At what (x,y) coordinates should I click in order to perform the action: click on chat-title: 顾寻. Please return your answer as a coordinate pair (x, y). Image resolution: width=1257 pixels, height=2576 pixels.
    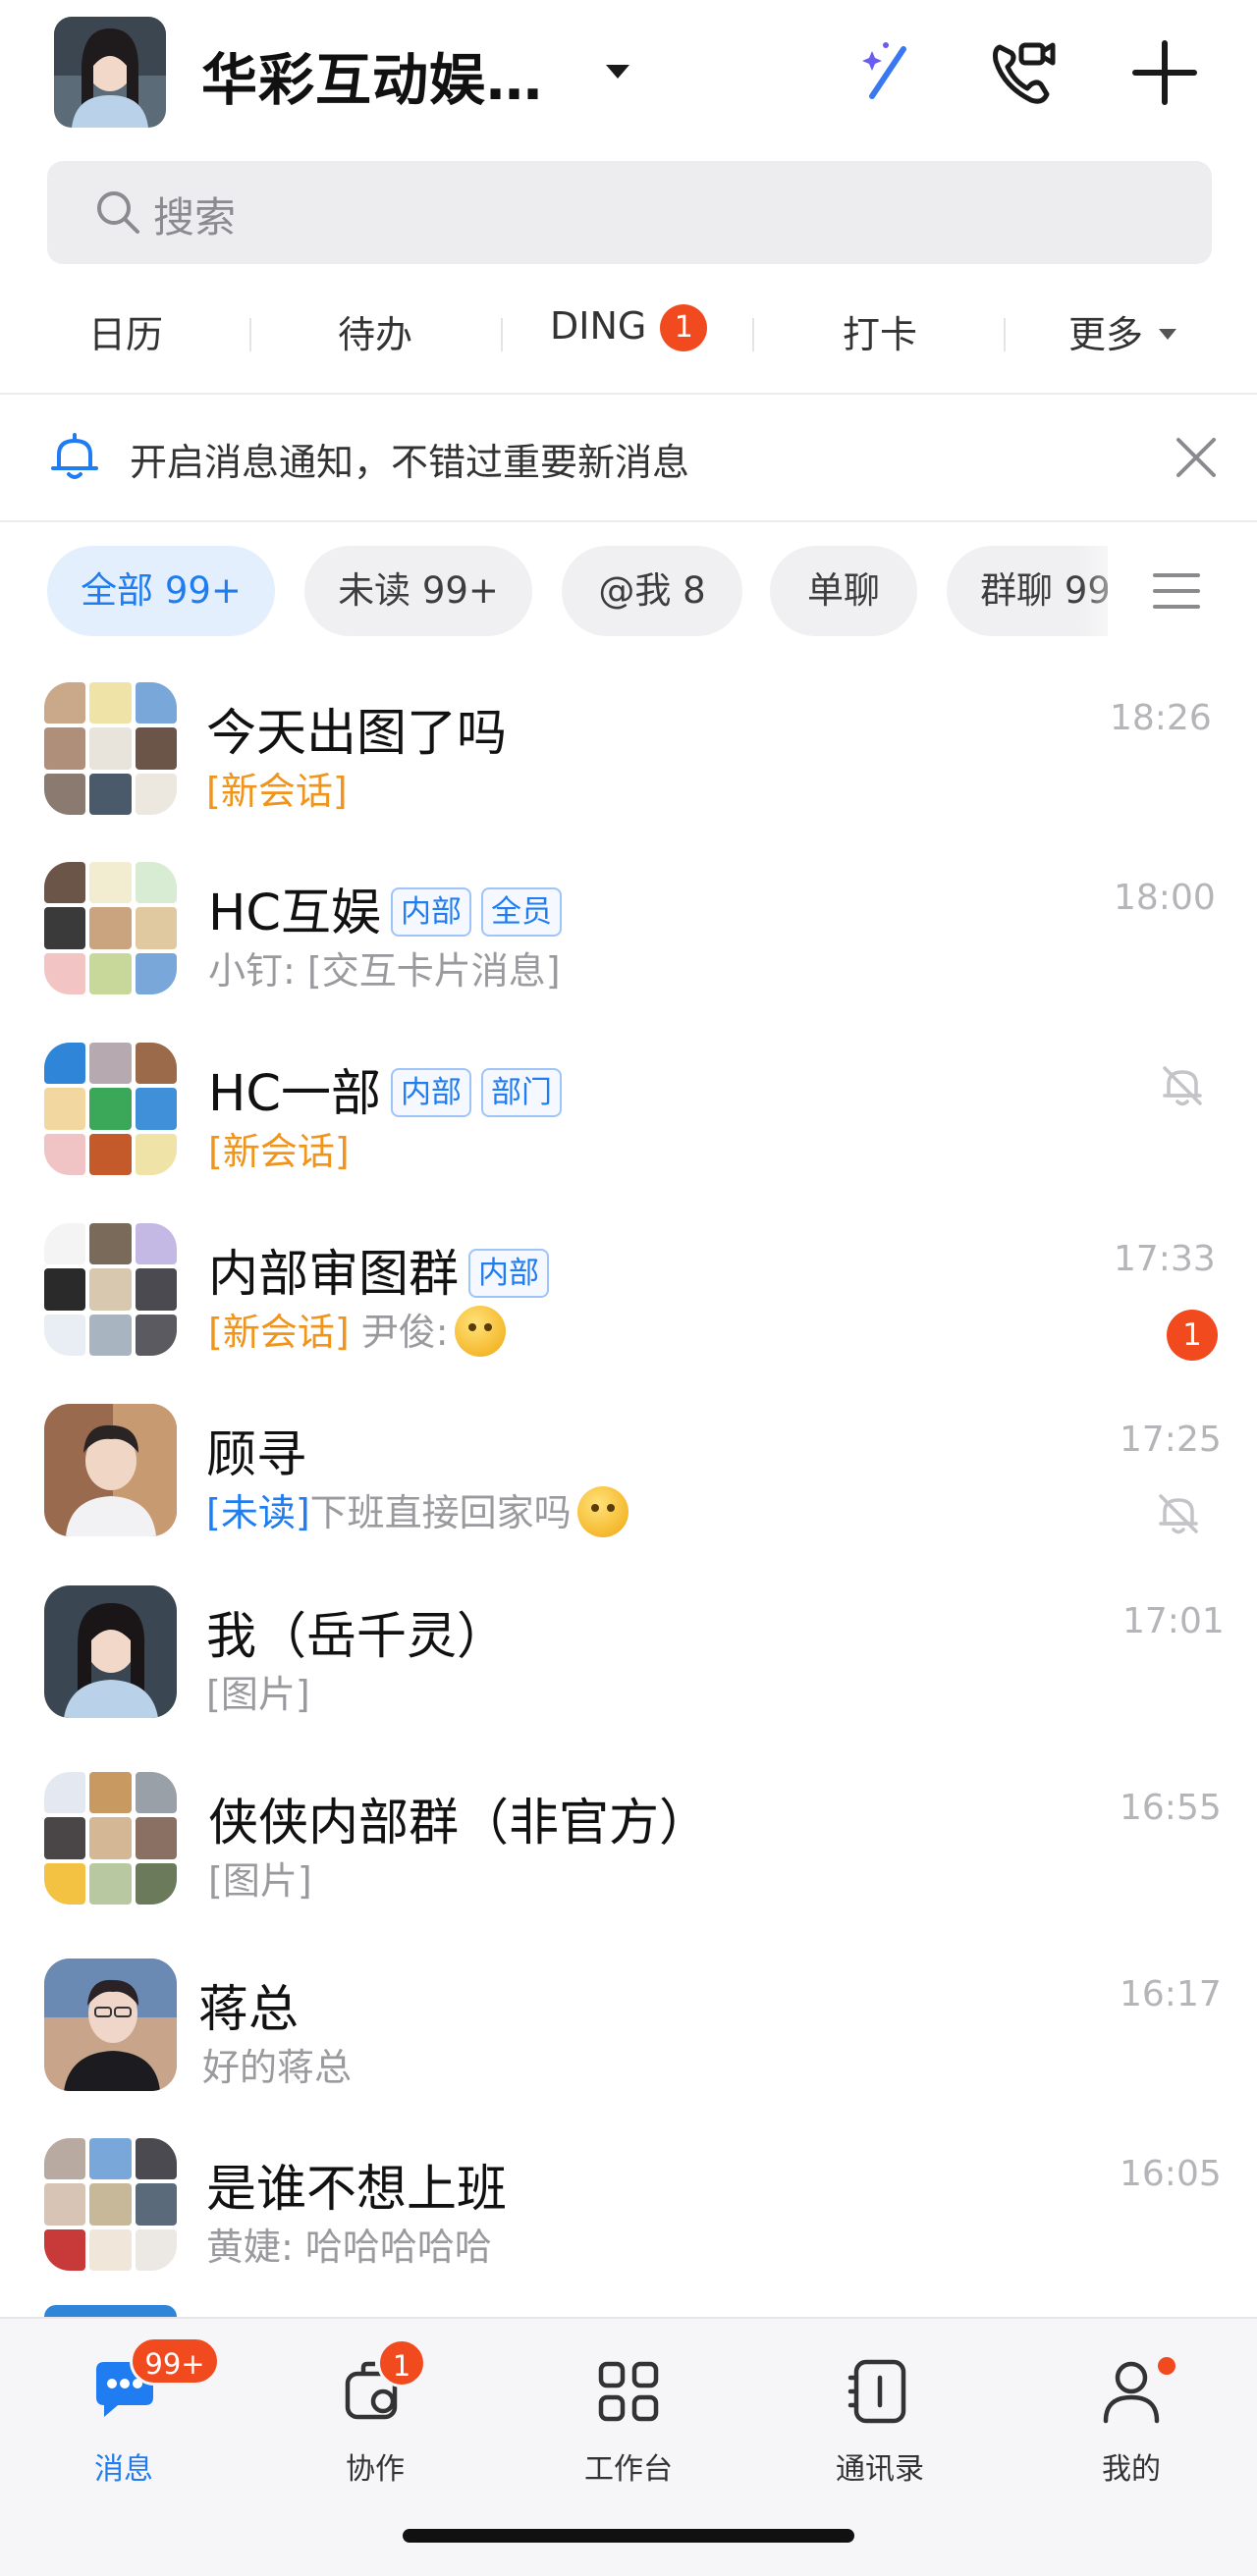
    Looking at the image, I should click on (257, 1455).